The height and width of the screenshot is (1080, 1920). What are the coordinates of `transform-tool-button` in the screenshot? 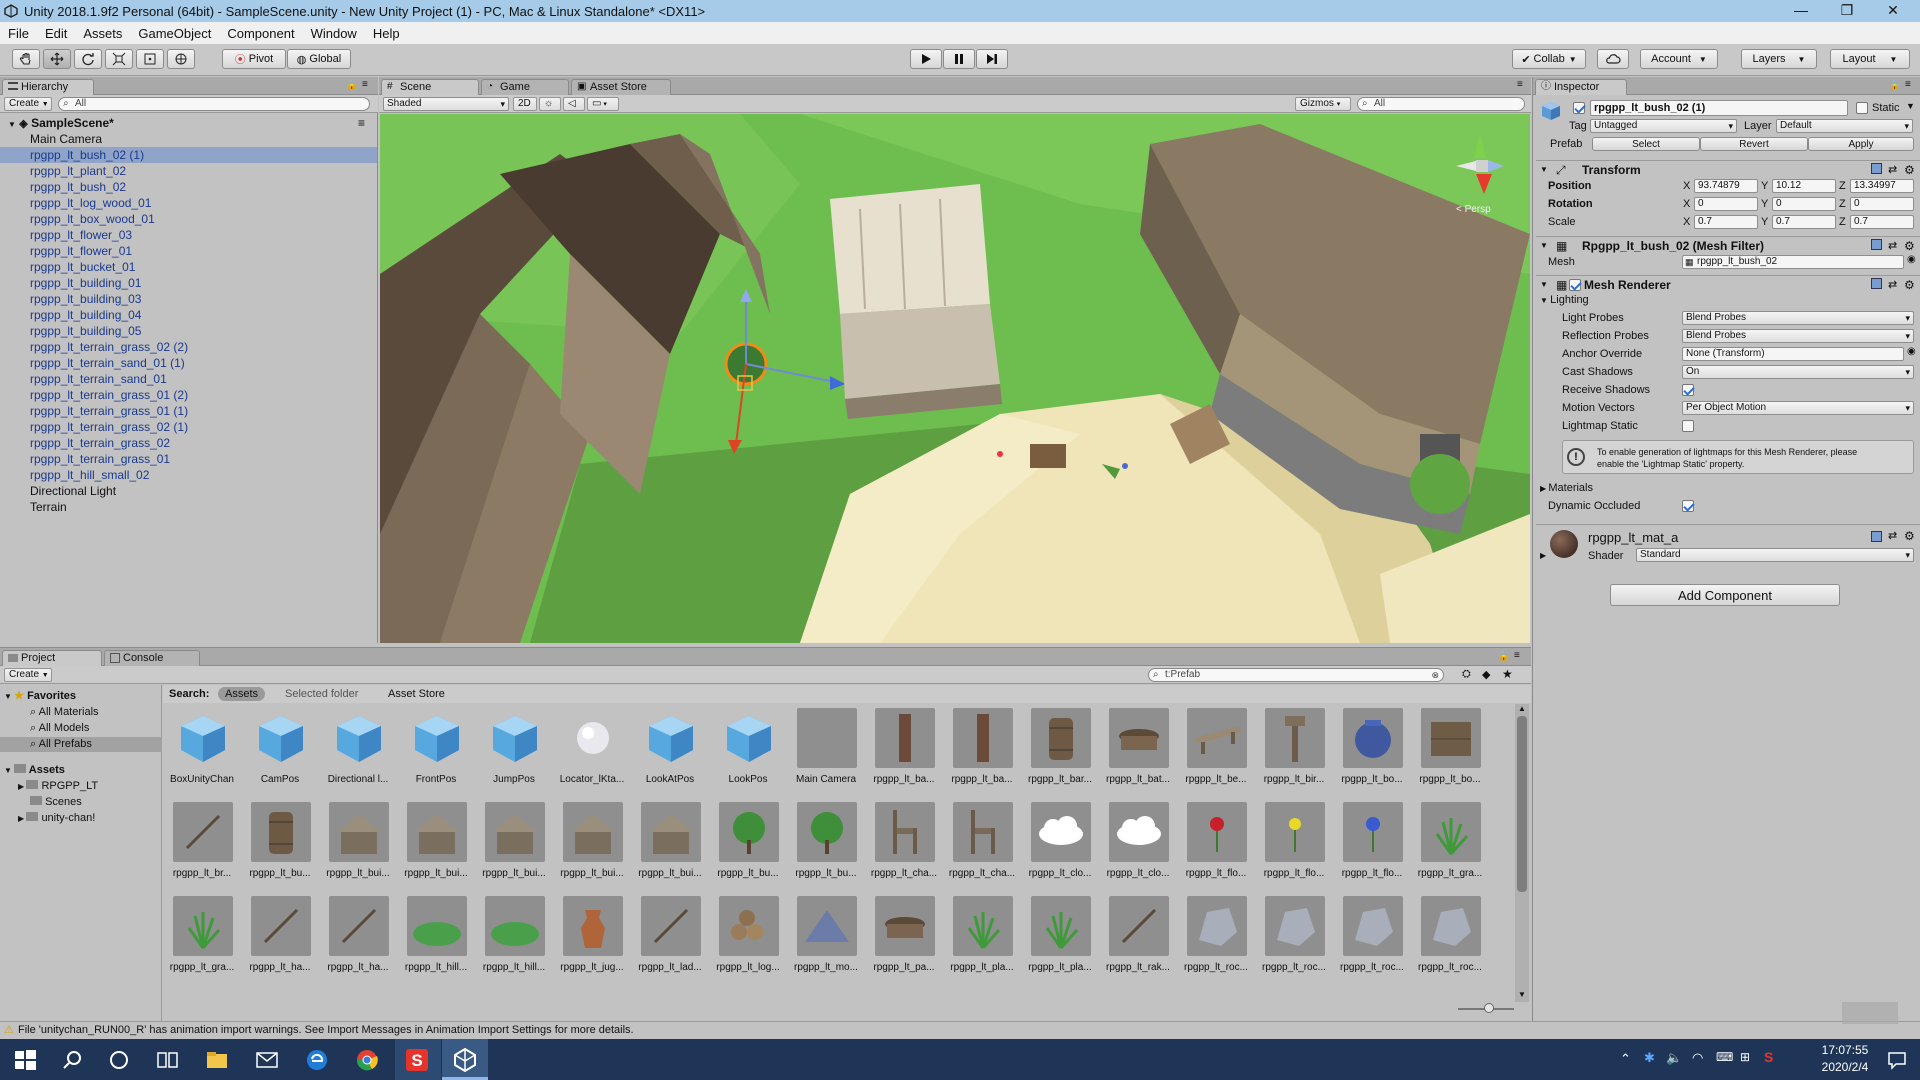 It's located at (181, 59).